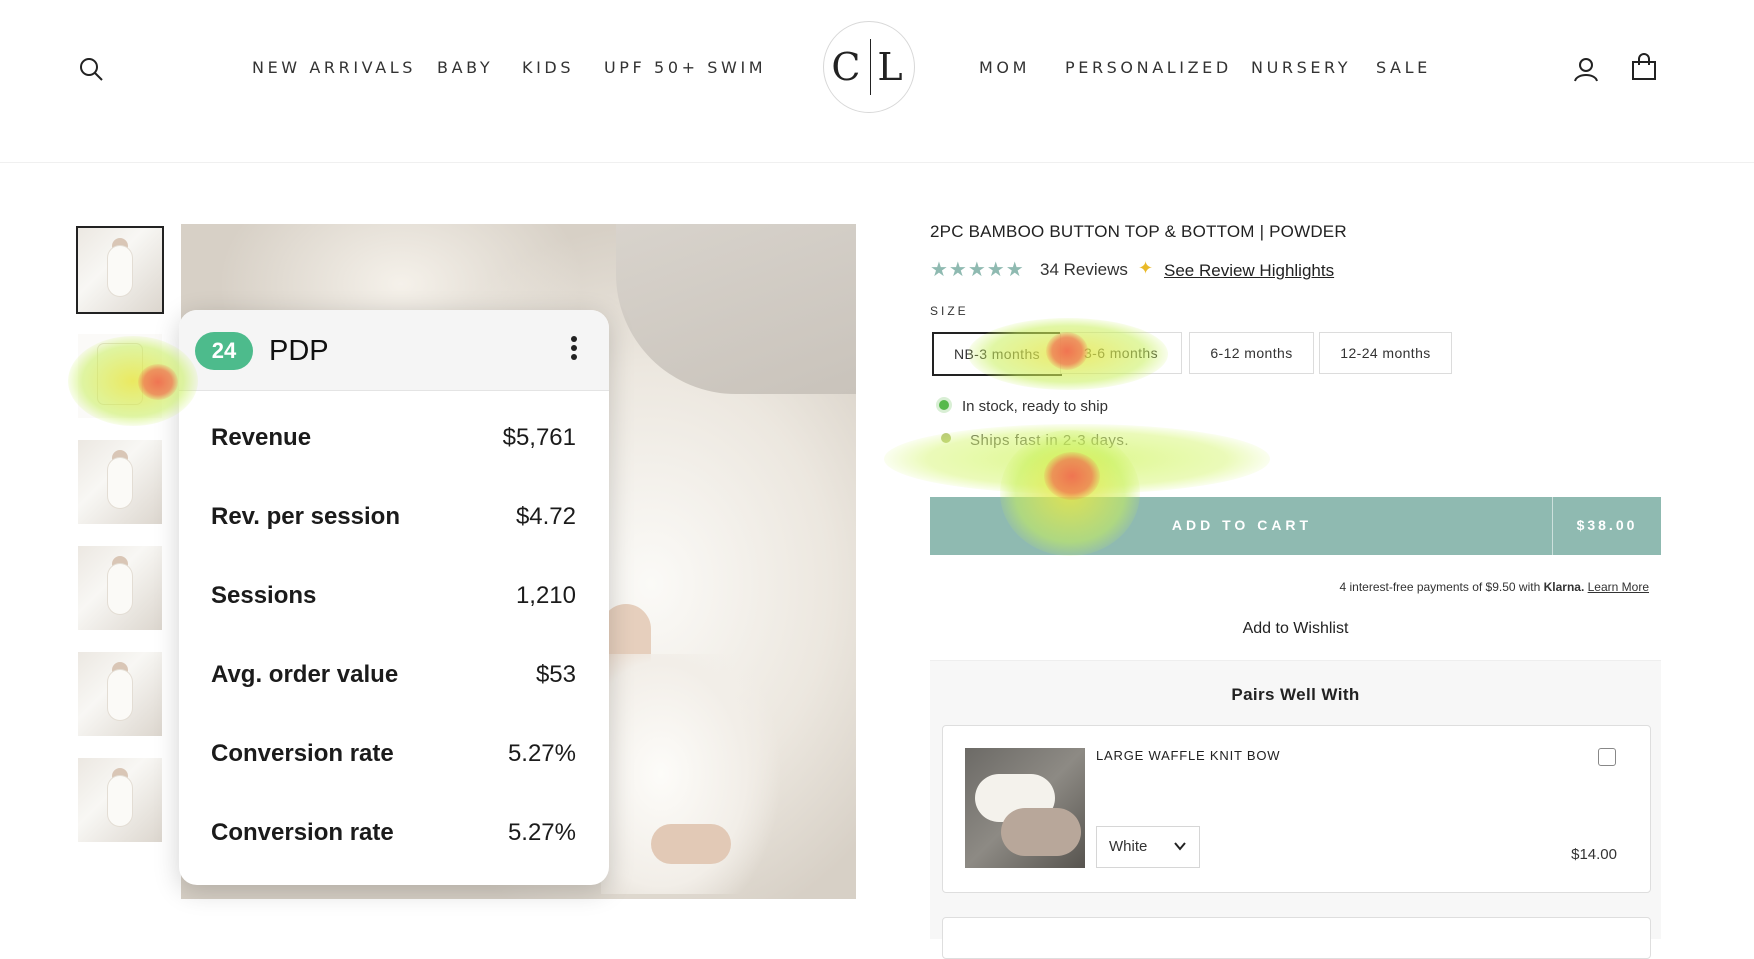 This screenshot has width=1754, height=959. What do you see at coordinates (224, 351) in the screenshot?
I see `page-rank-badge: 24` at bounding box center [224, 351].